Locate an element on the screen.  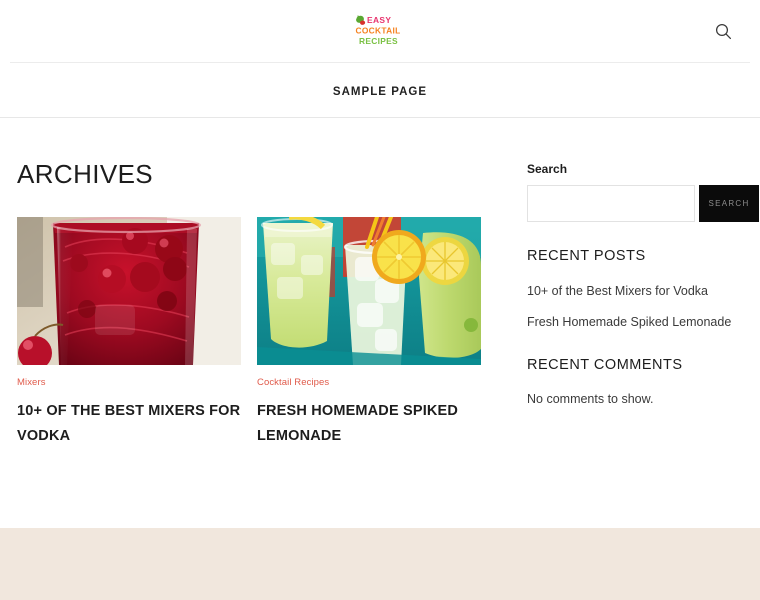
search-icon is located at coordinates (723, 31).